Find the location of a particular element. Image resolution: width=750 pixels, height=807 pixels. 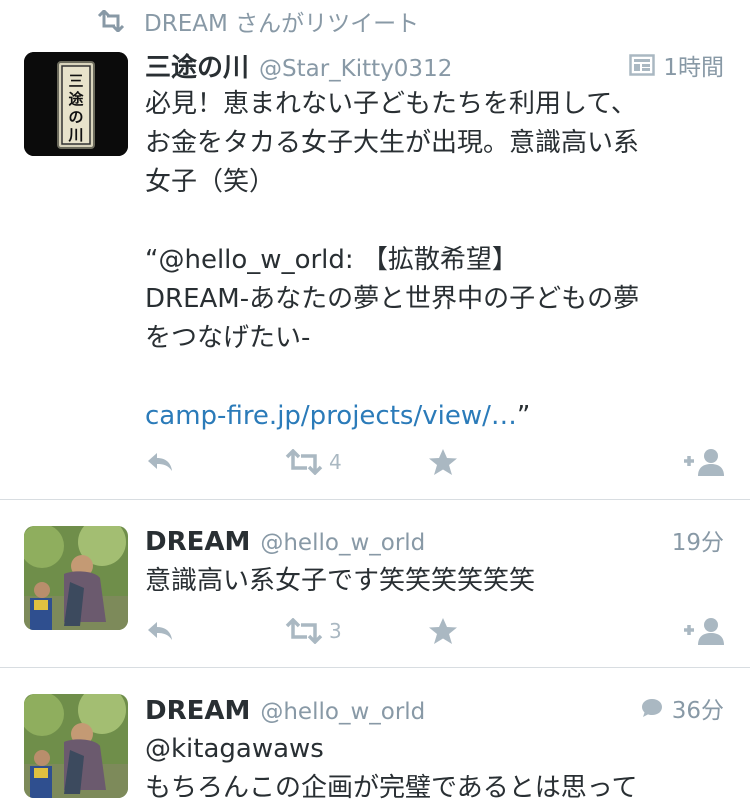

svg-text: の is located at coordinates (75, 117).